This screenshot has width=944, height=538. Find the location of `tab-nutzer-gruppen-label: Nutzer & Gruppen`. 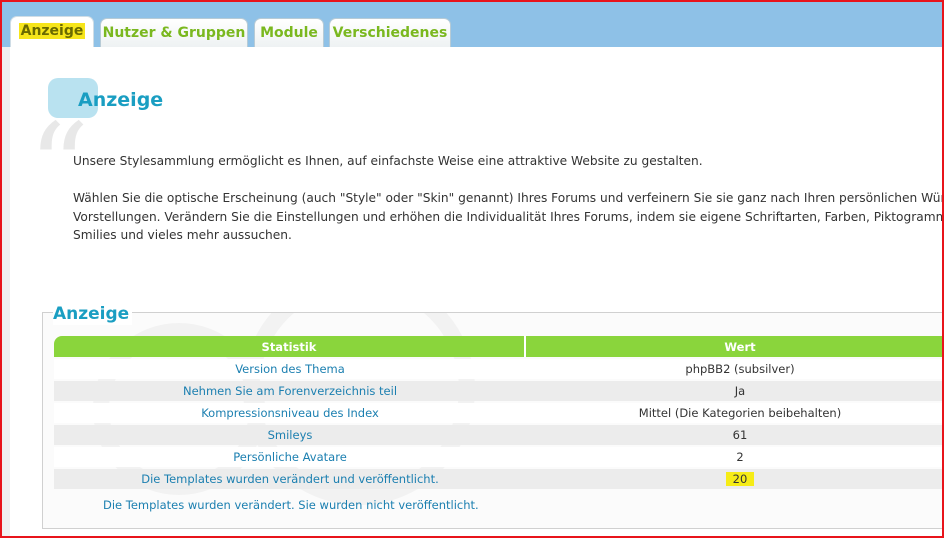

tab-nutzer-gruppen-label: Nutzer & Gruppen is located at coordinates (174, 33).